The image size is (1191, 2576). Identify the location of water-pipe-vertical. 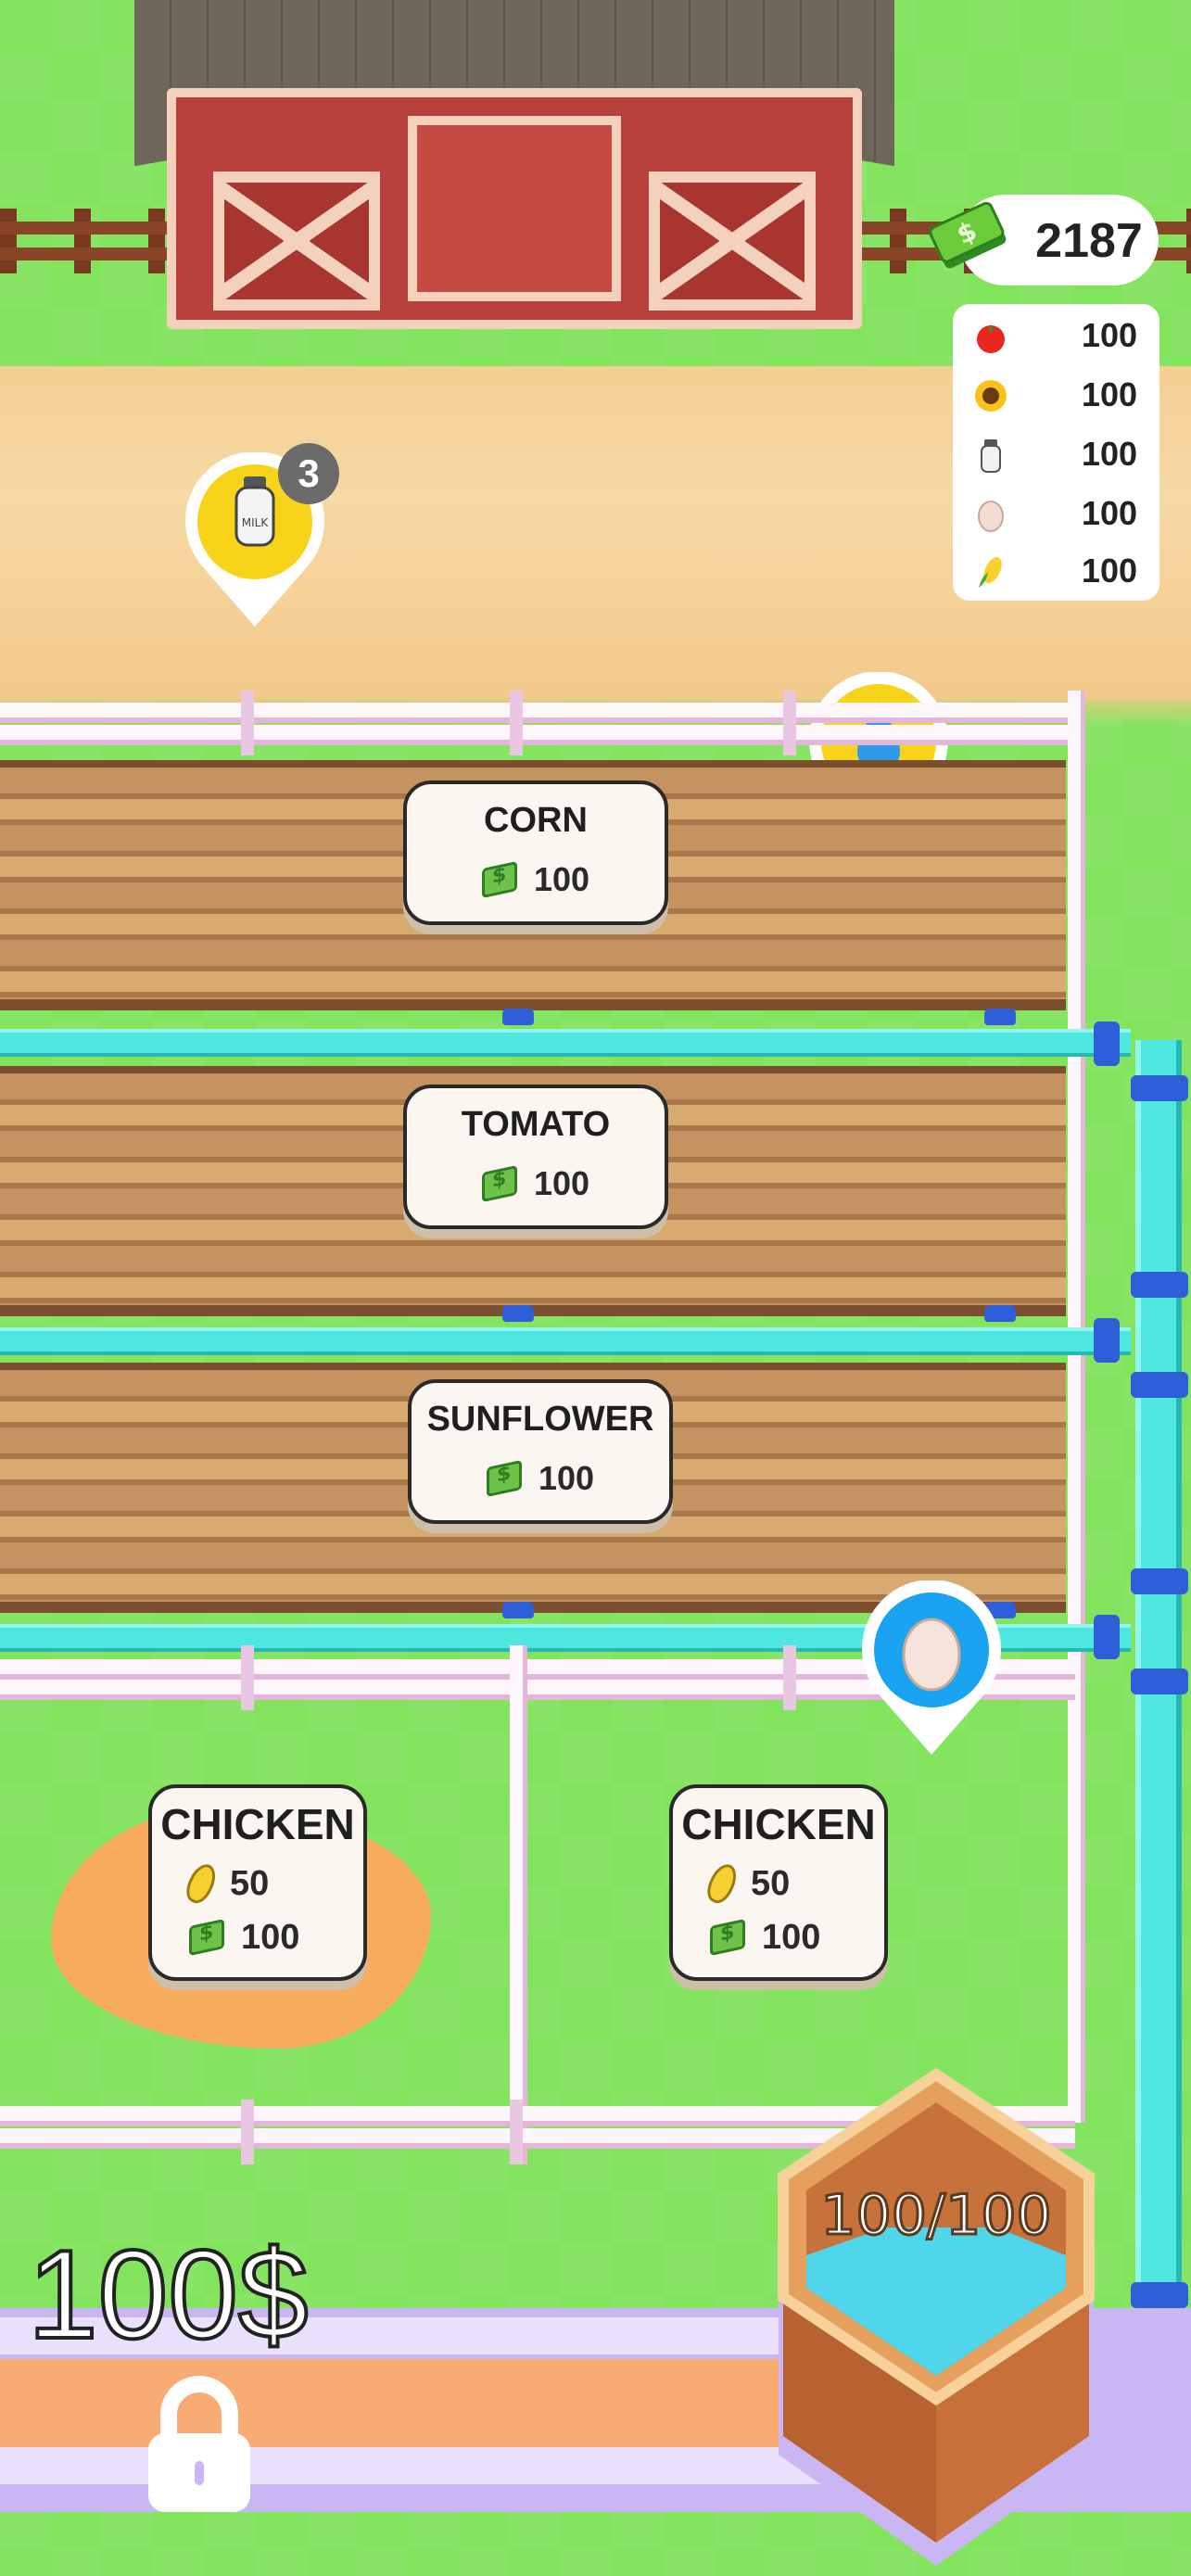
(1158, 1698).